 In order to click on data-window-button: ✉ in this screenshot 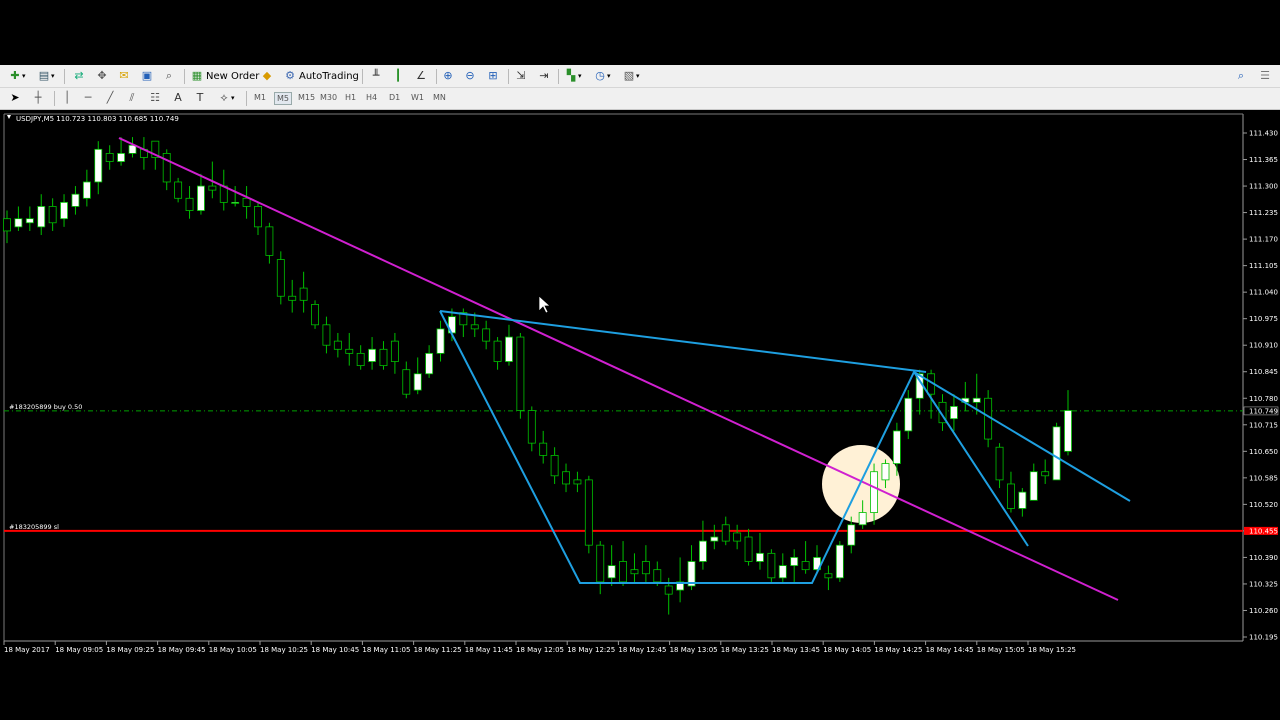, I will do `click(124, 76)`.